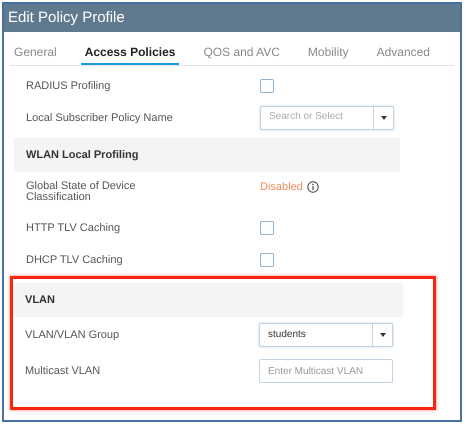 This screenshot has width=467, height=427. What do you see at coordinates (328, 52) in the screenshot?
I see `tab: Mobility` at bounding box center [328, 52].